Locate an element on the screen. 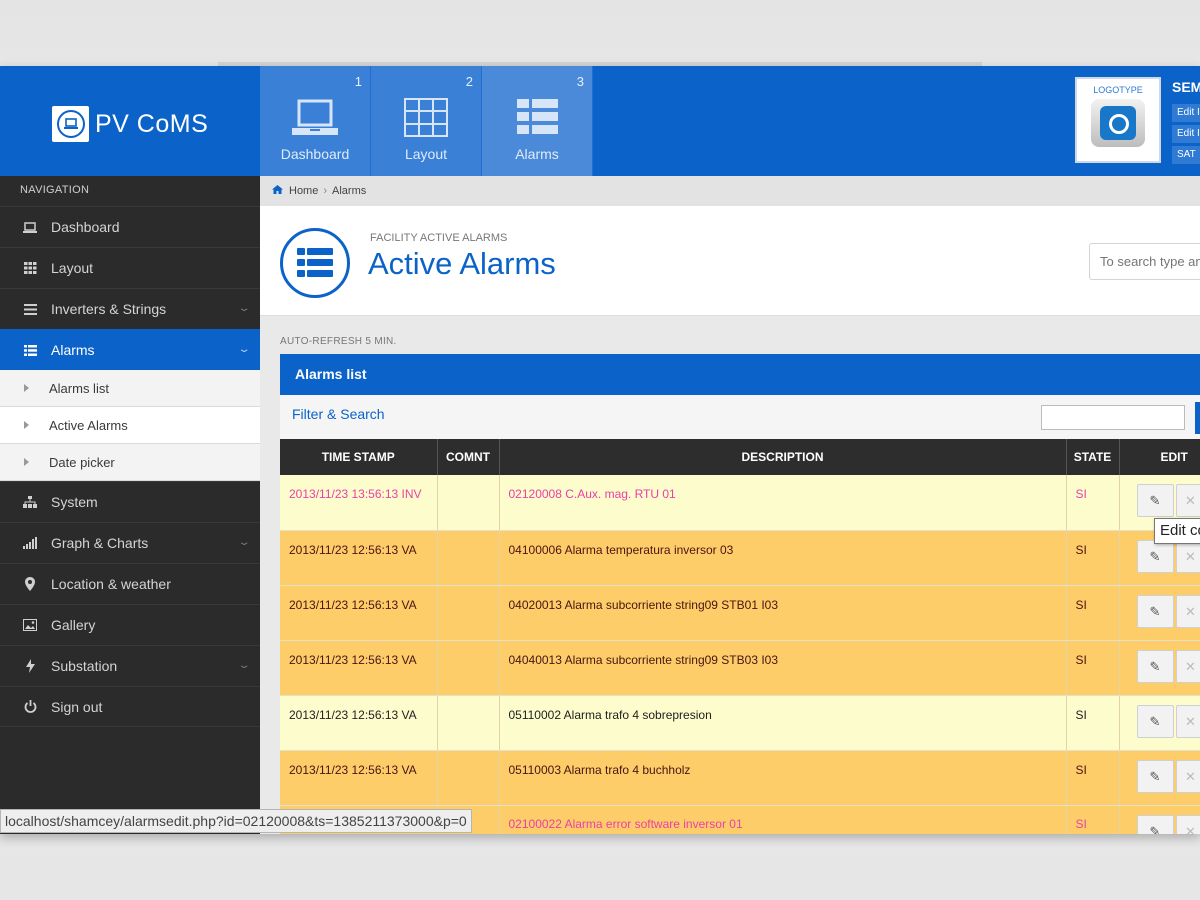 The width and height of the screenshot is (1200, 900). tile-label: Alarms is located at coordinates (537, 154).